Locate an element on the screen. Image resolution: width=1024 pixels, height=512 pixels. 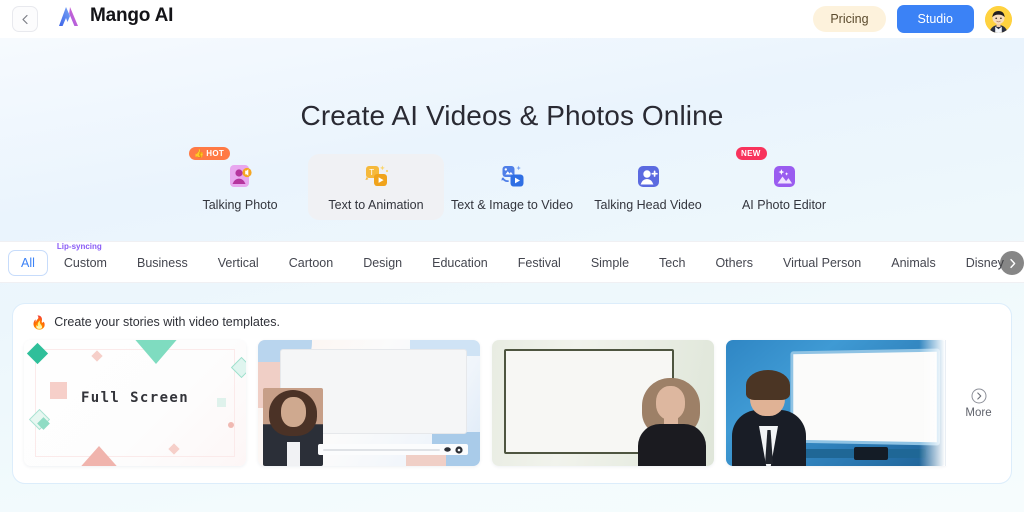
template-card-whiteboard-presenter is located at coordinates (603, 403).